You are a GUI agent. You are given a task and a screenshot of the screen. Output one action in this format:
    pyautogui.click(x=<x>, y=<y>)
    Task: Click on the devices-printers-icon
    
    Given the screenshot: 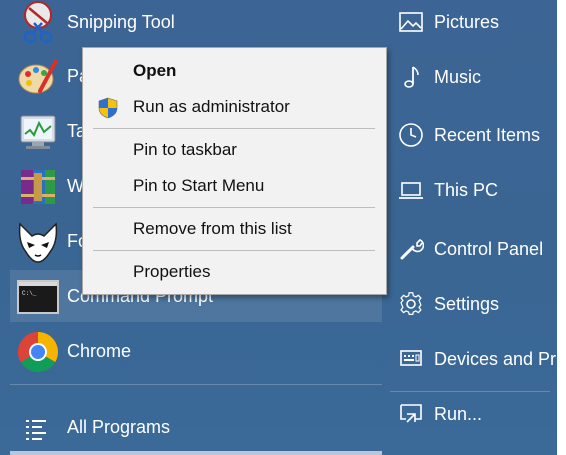 What is the action you would take?
    pyautogui.click(x=411, y=359)
    